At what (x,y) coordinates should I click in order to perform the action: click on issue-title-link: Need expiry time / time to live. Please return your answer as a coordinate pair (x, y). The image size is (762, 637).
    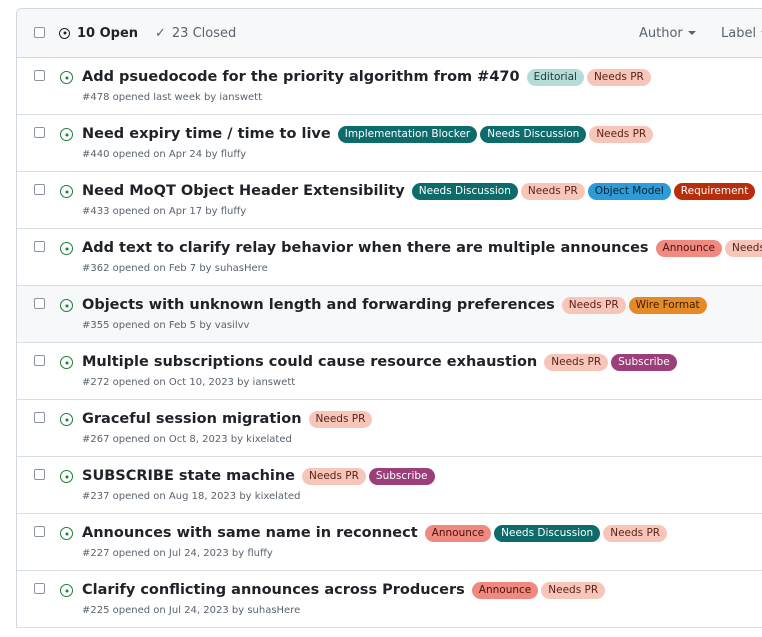
    Looking at the image, I should click on (206, 134).